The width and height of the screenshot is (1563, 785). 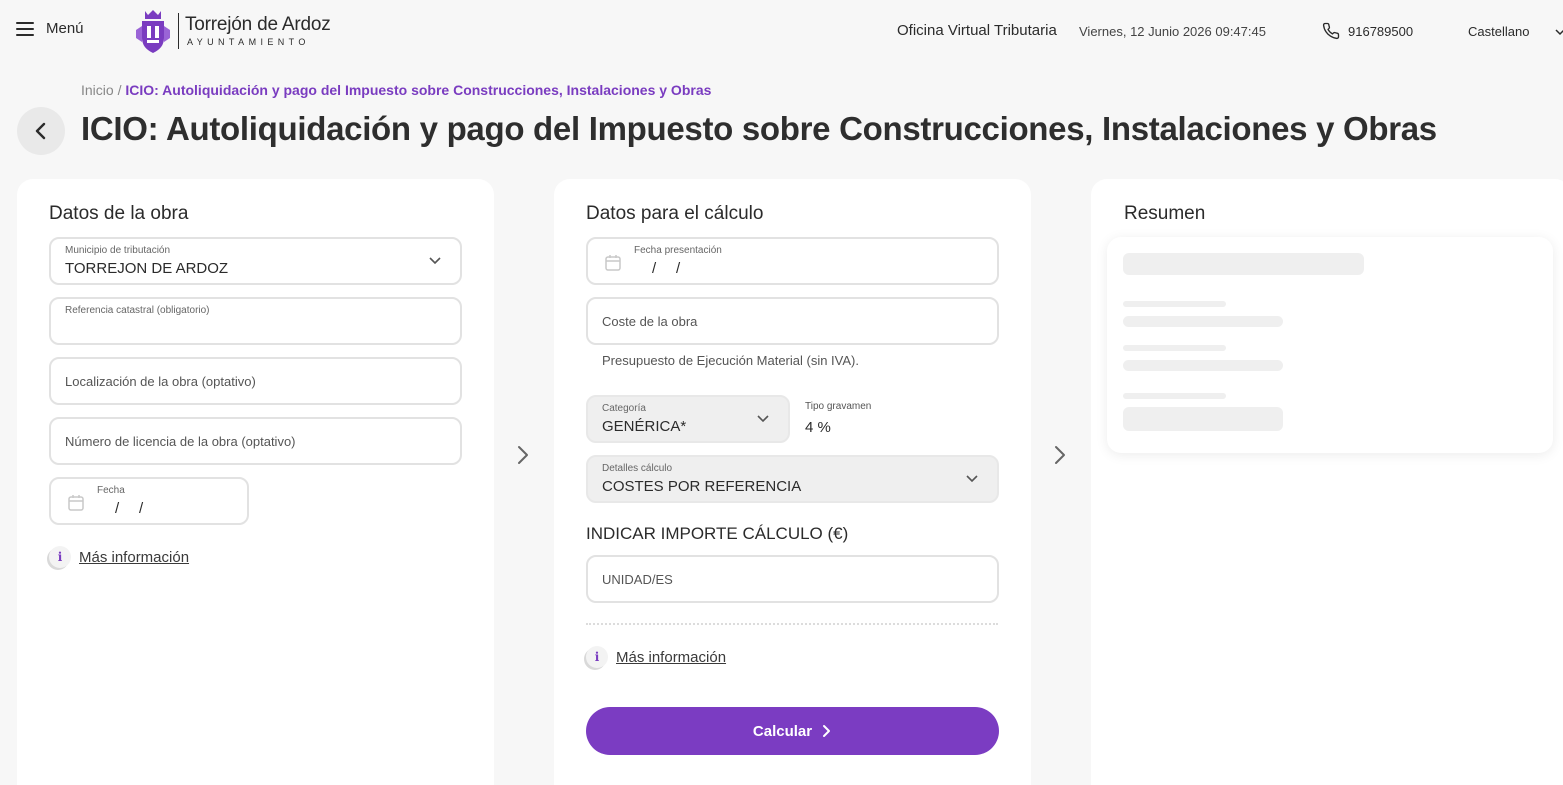 I want to click on summary-card-skeleton, so click(x=1330, y=345).